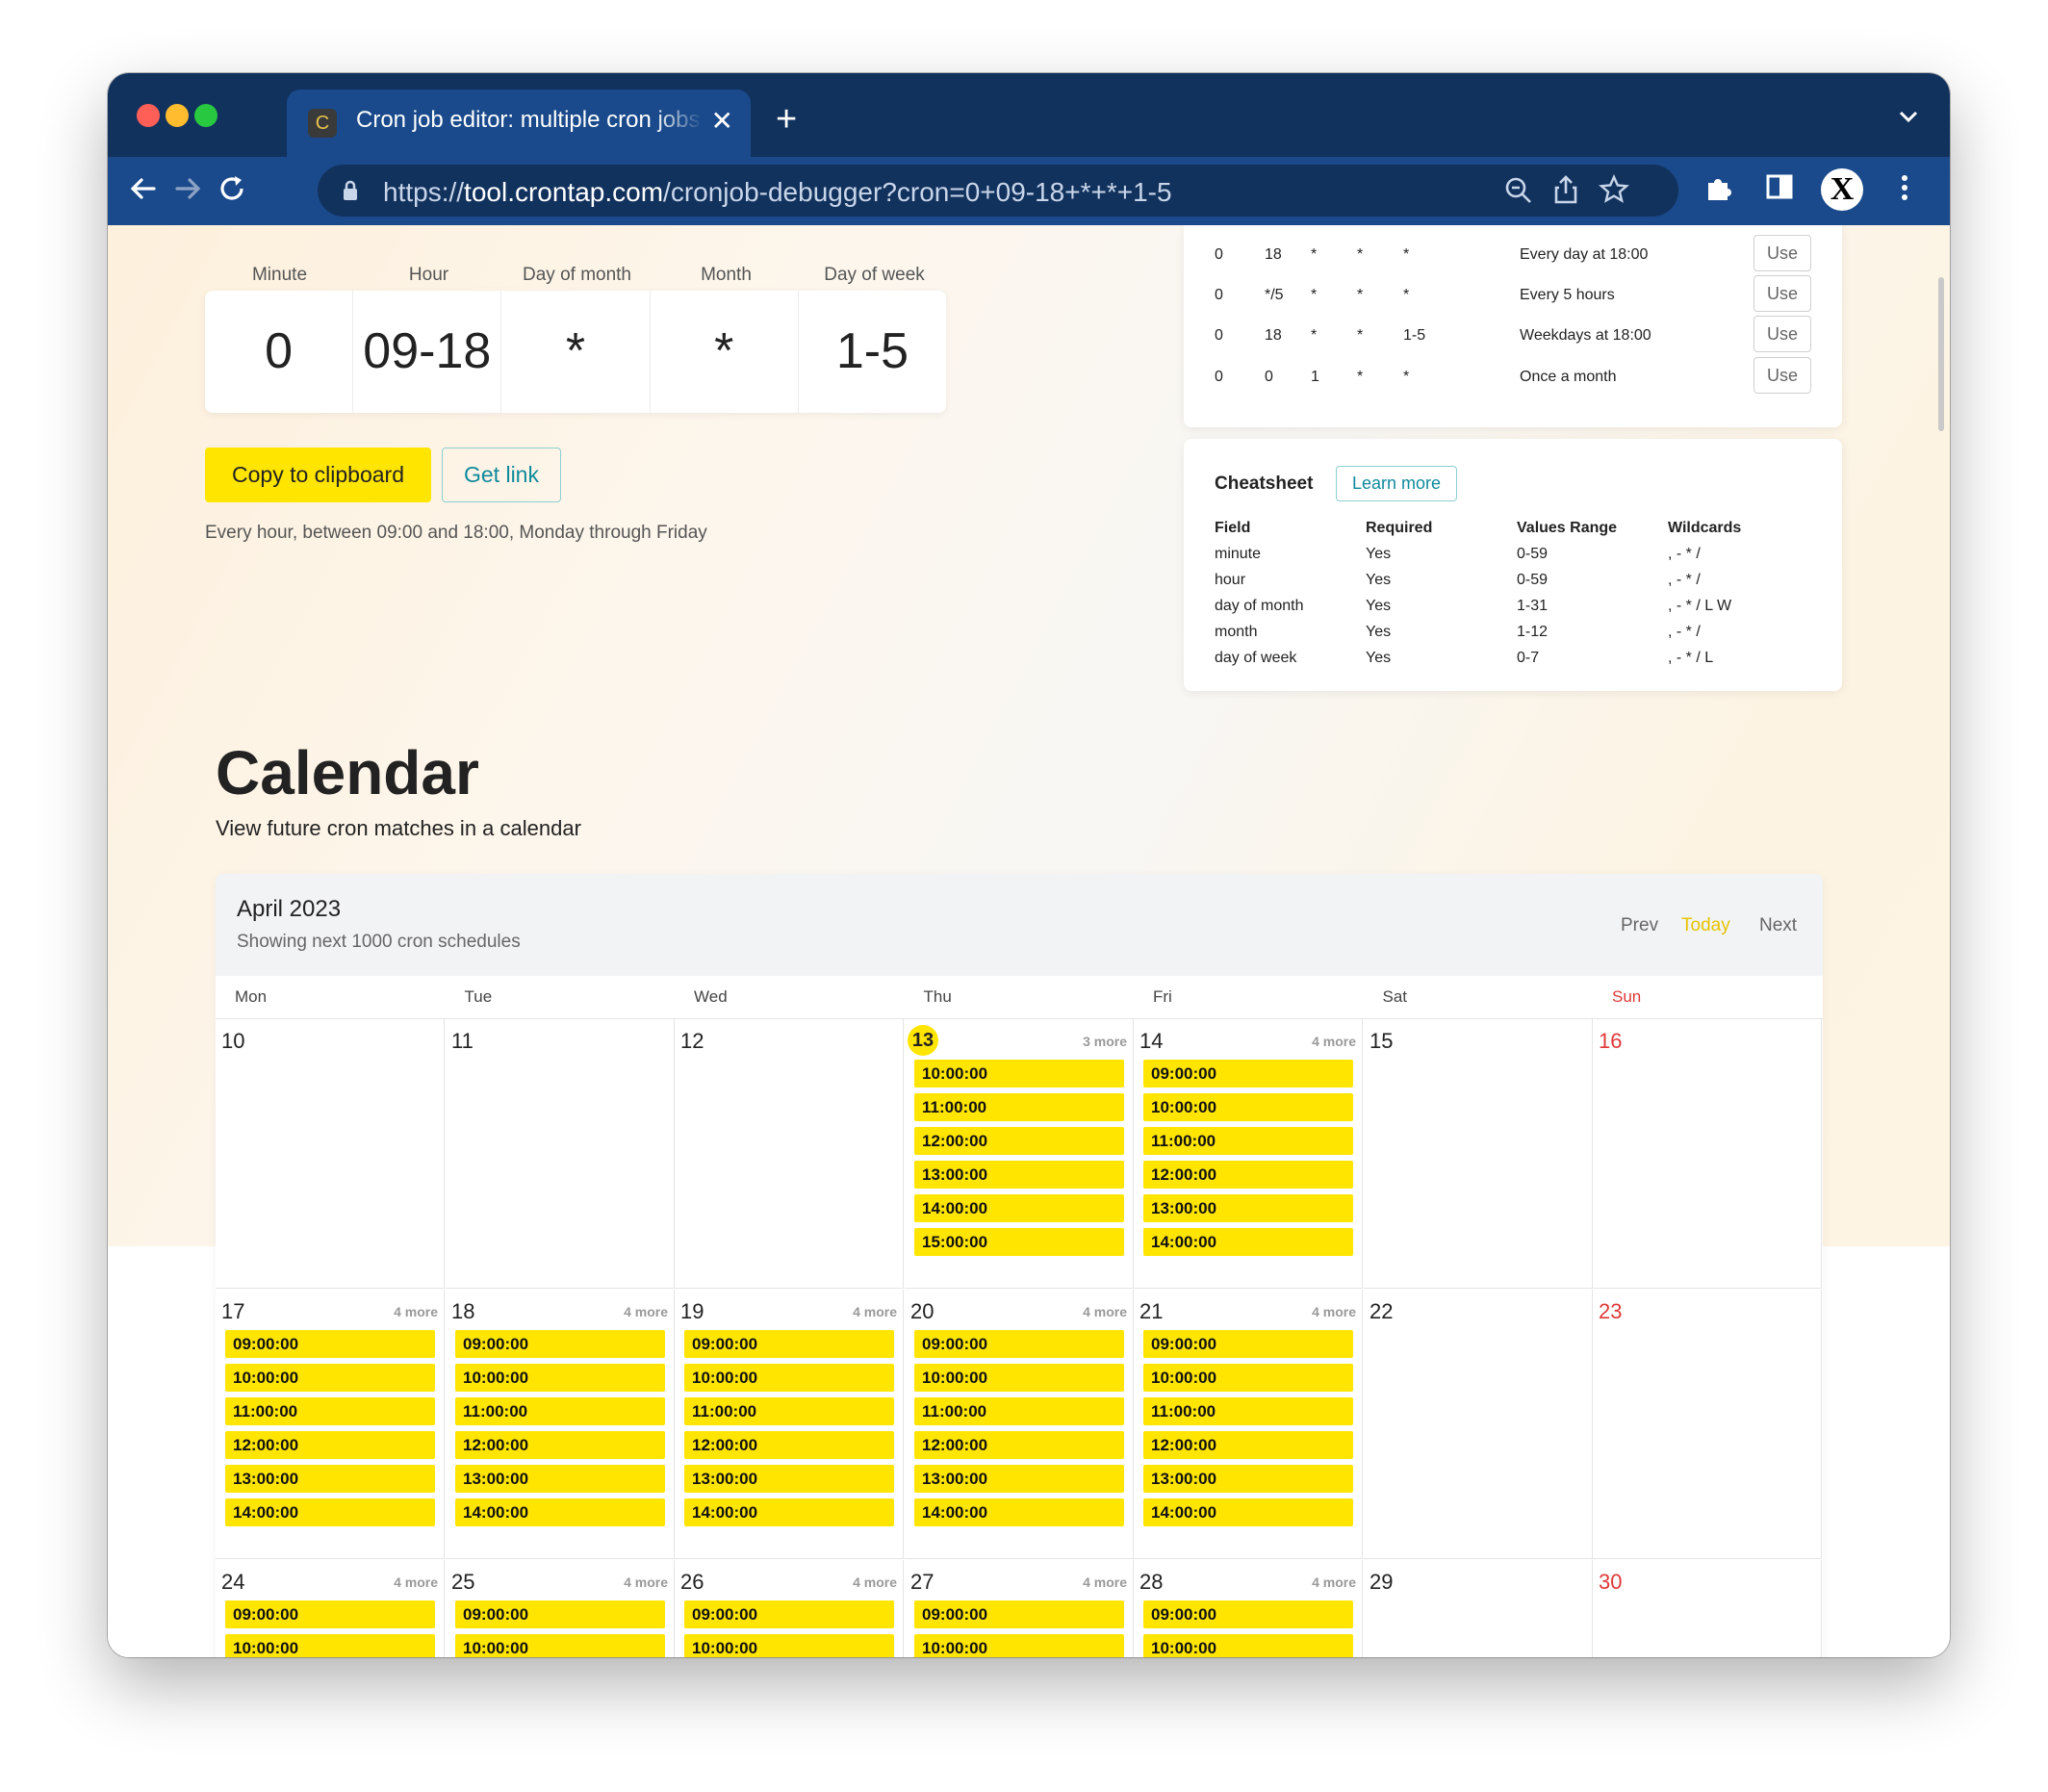  What do you see at coordinates (148, 115) in the screenshot?
I see `close-window-button` at bounding box center [148, 115].